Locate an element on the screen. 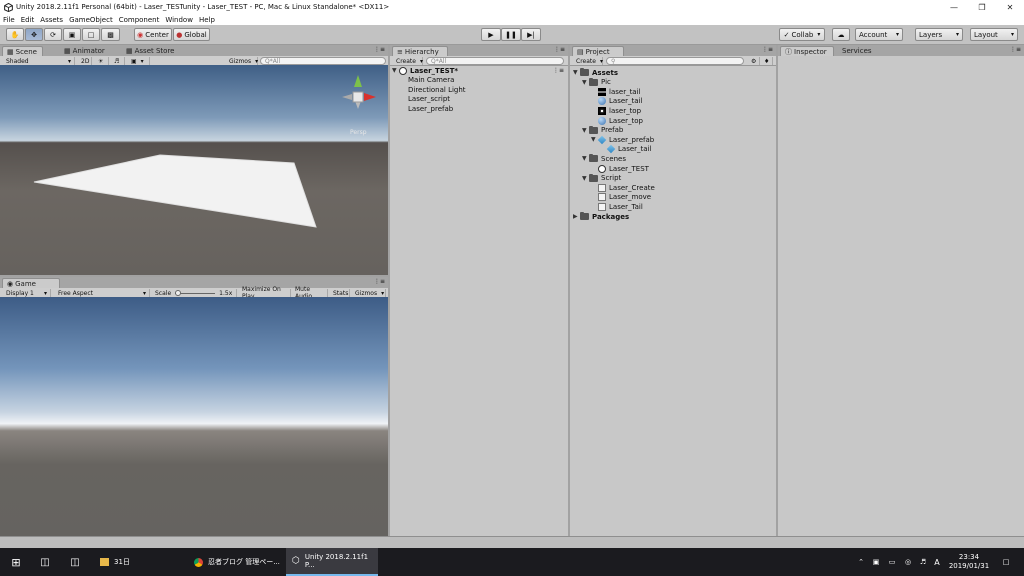  project-item: ▼ Laser_prefab is located at coordinates (622, 139).